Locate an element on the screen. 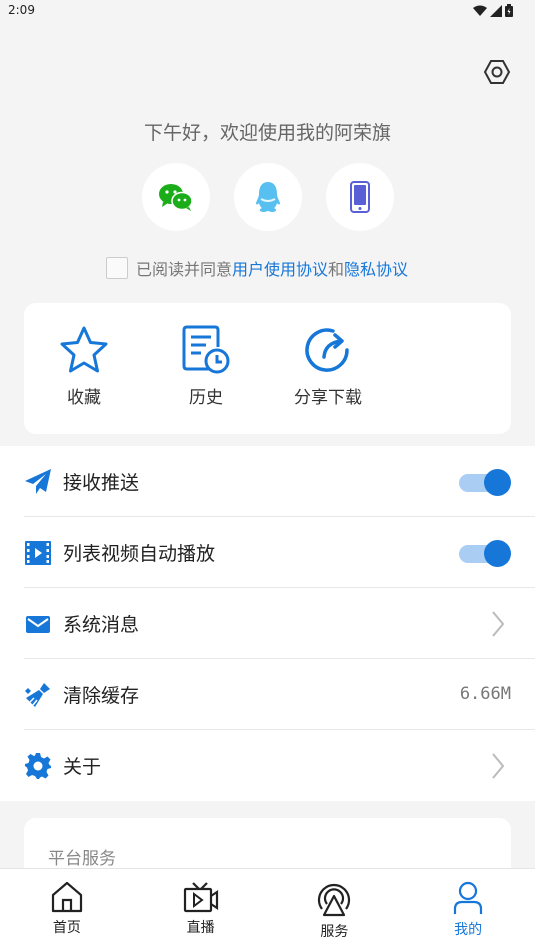 Image resolution: width=535 pixels, height=951 pixels. history-icon is located at coordinates (206, 349).